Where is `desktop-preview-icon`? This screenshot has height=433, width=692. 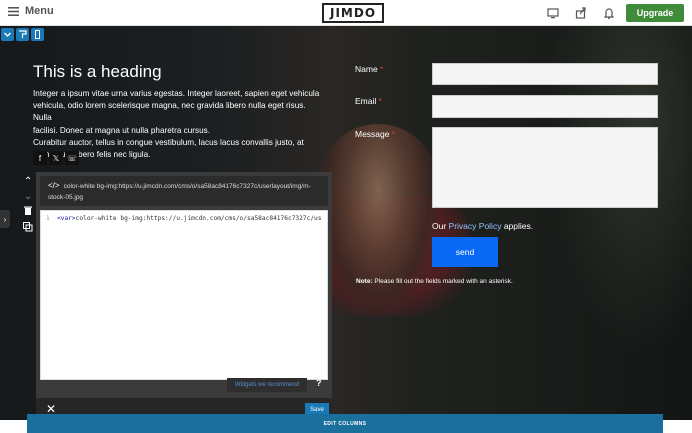 desktop-preview-icon is located at coordinates (553, 13).